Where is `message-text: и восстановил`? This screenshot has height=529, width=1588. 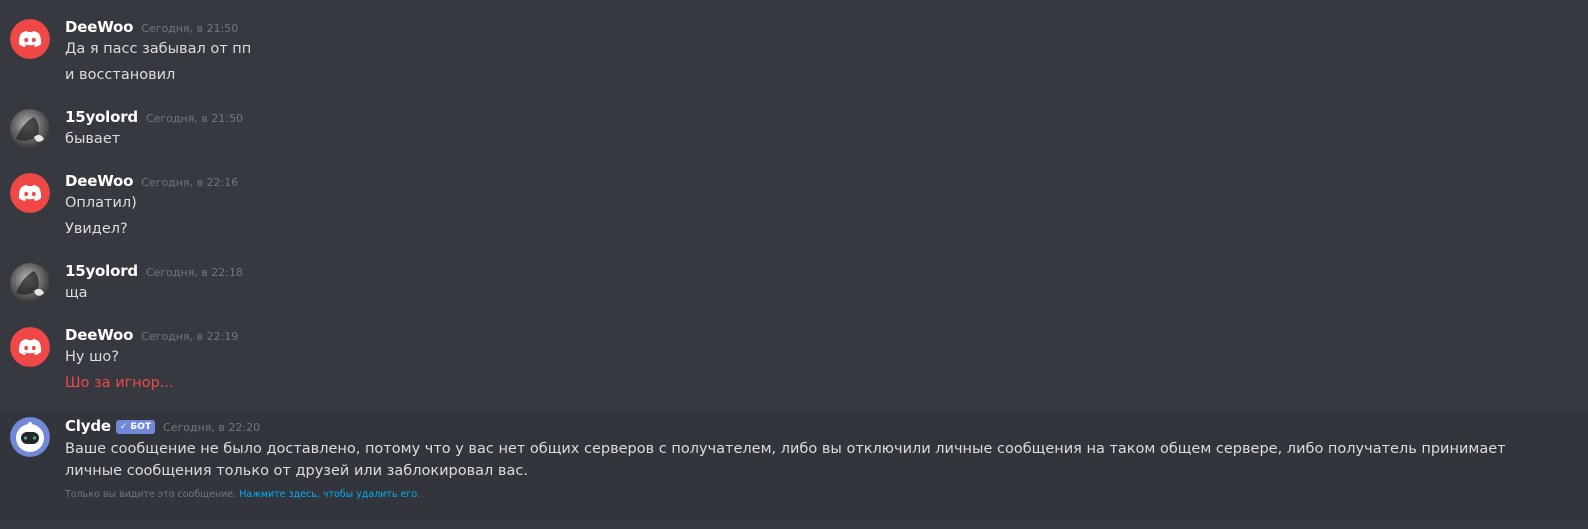 message-text: и восстановил is located at coordinates (120, 75).